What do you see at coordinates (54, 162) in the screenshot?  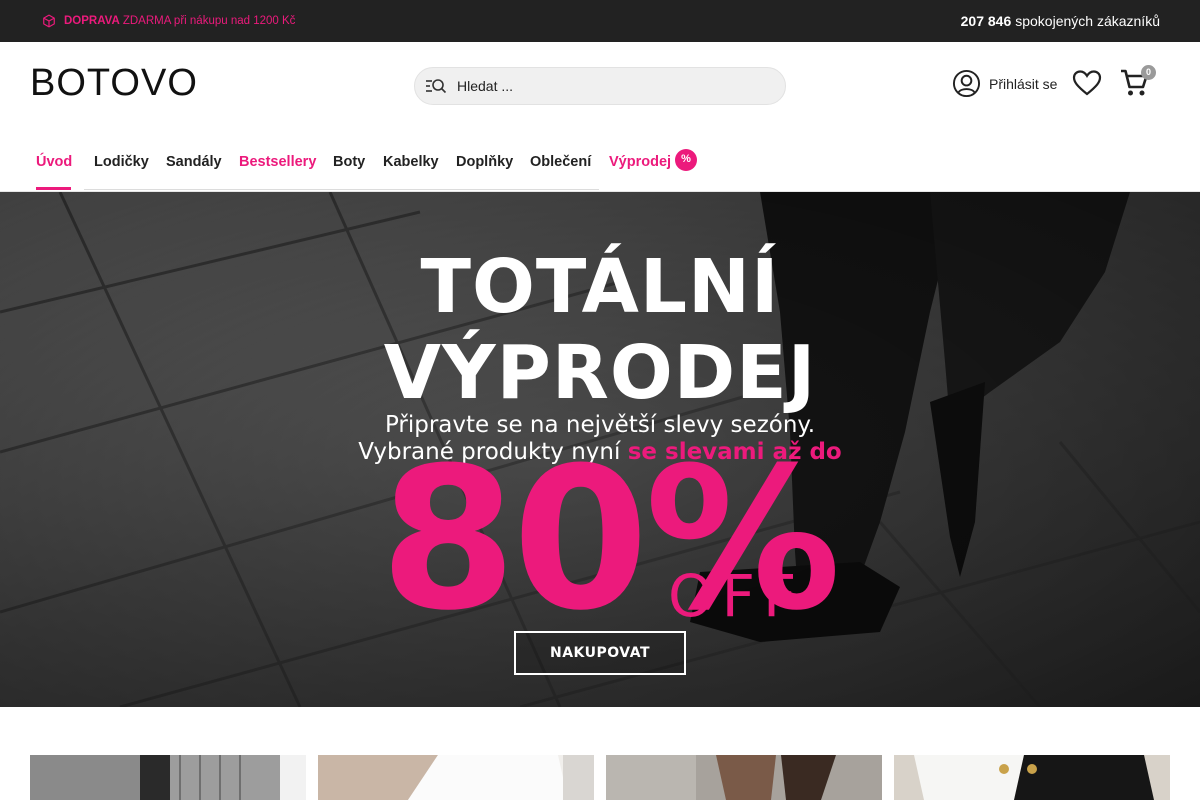 I see `nav-item-uvod: Úvod` at bounding box center [54, 162].